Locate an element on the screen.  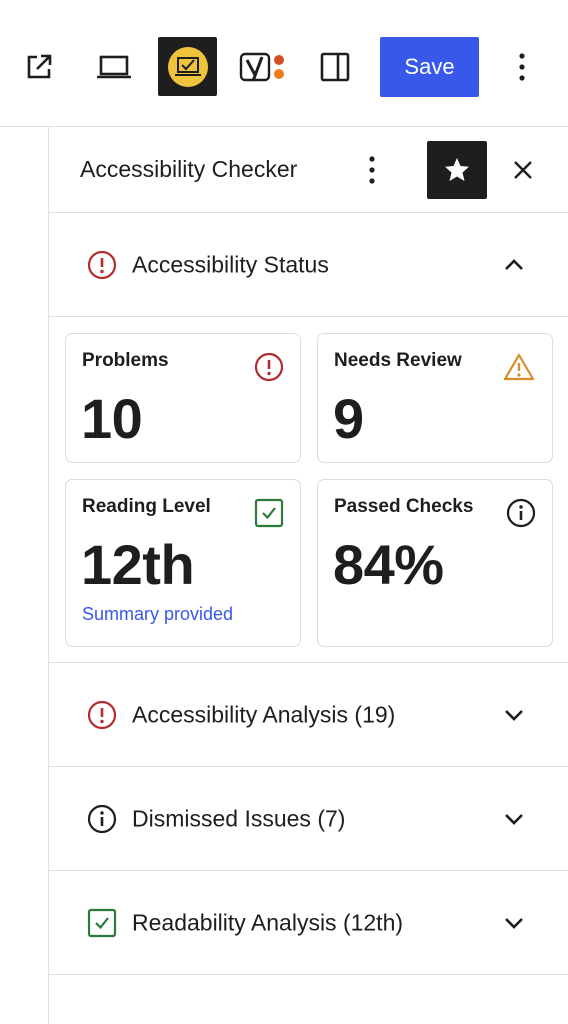
reading-level-label: Reading Level is located at coordinates (146, 506).